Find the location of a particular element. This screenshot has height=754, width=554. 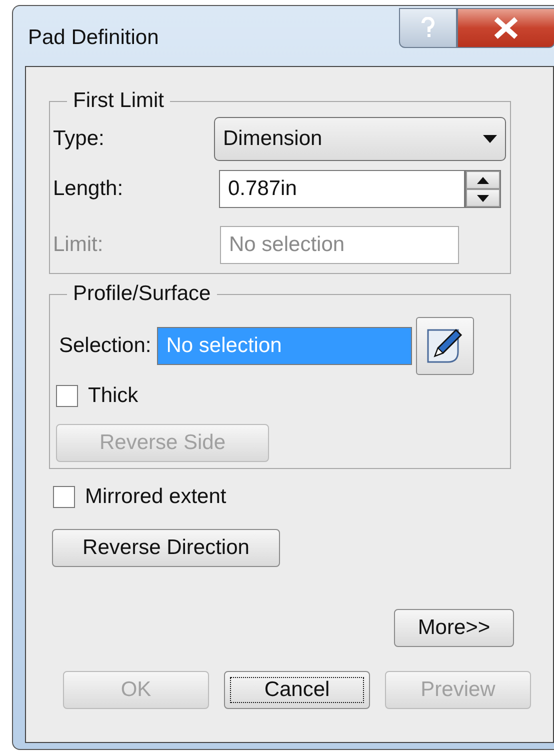

type-label: Type: is located at coordinates (78, 139).